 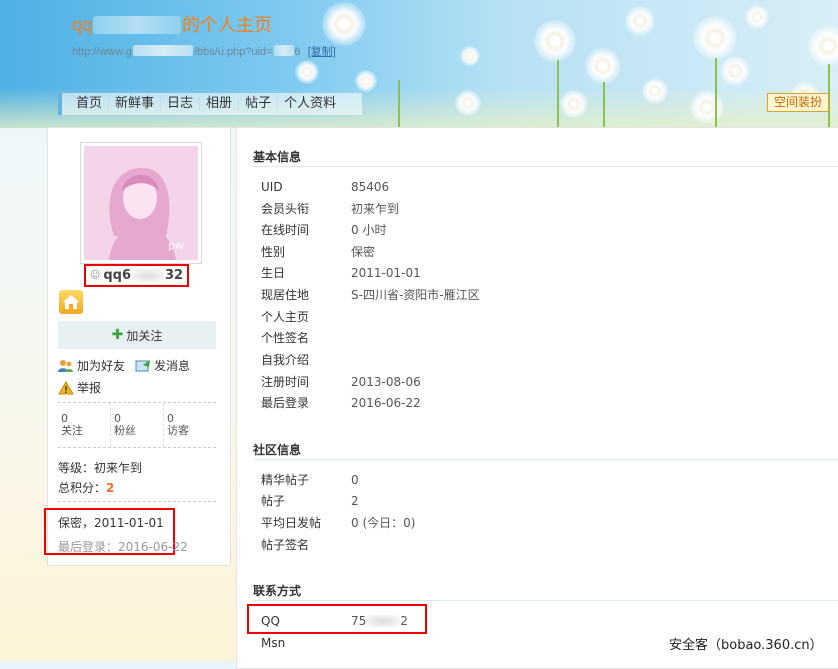 What do you see at coordinates (110, 488) in the screenshot?
I see `points-value: 2` at bounding box center [110, 488].